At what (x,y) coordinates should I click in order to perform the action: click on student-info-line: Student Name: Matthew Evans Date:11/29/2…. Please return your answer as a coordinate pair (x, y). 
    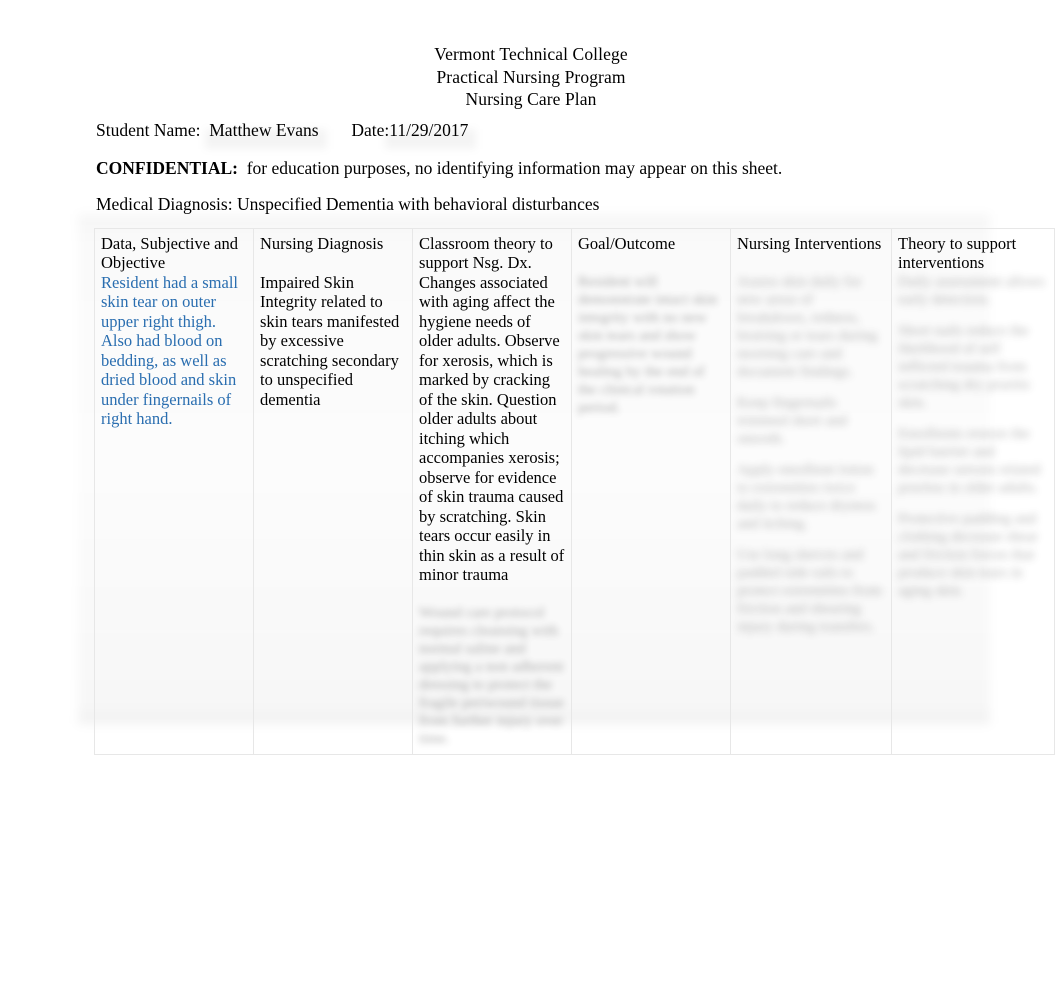
    Looking at the image, I should click on (282, 130).